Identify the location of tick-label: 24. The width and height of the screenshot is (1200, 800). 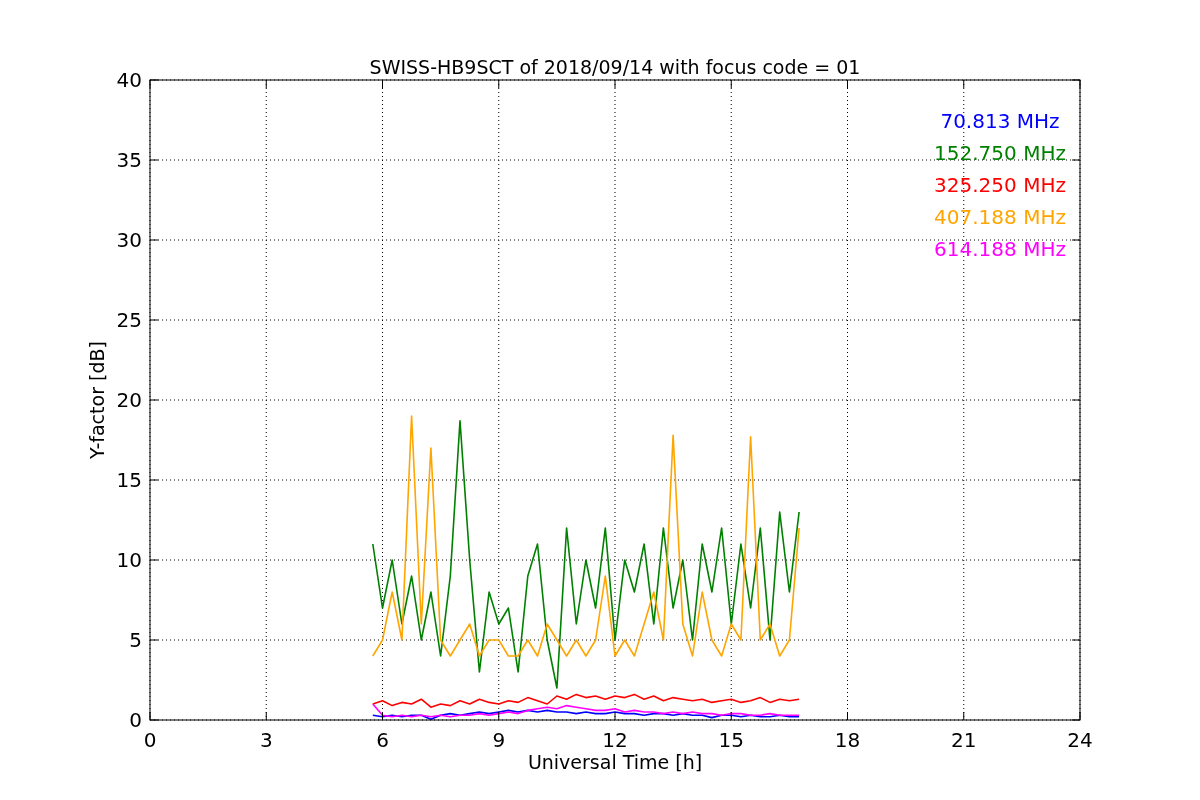
(1080, 740).